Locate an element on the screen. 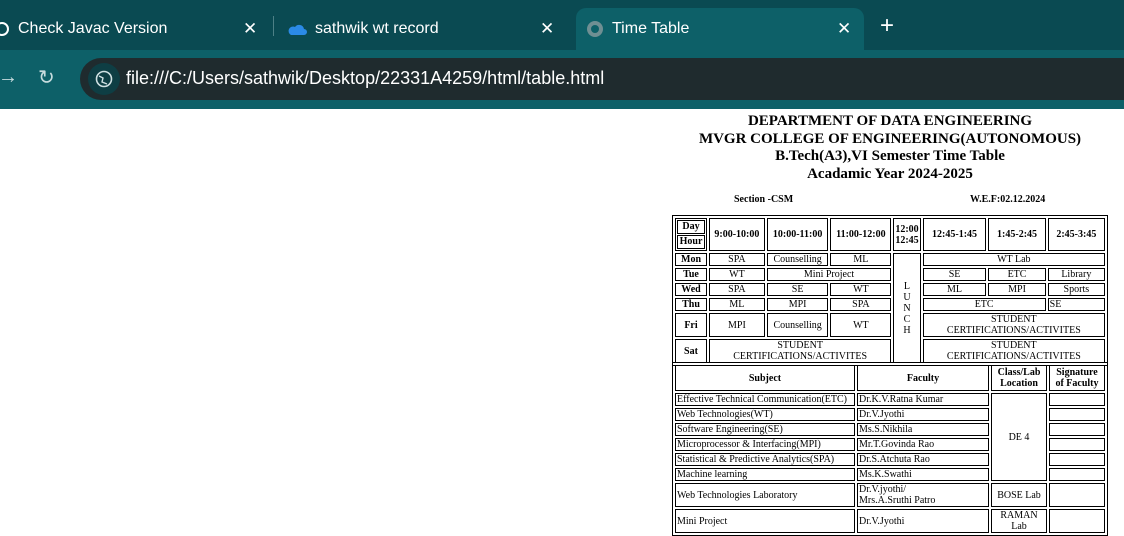 The width and height of the screenshot is (1124, 536). subject-cell: Web Technologies(WT) is located at coordinates (765, 414).